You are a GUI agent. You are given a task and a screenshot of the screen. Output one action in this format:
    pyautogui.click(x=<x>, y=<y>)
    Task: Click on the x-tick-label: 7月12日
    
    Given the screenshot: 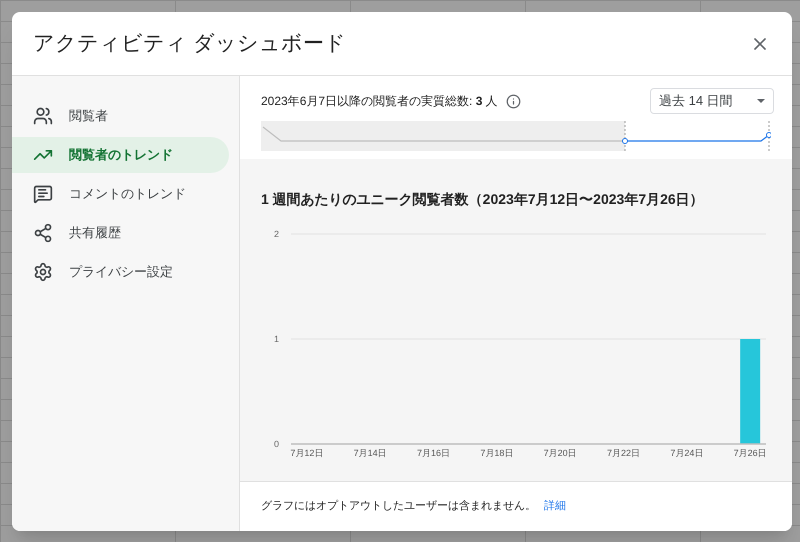 What is the action you would take?
    pyautogui.click(x=307, y=453)
    